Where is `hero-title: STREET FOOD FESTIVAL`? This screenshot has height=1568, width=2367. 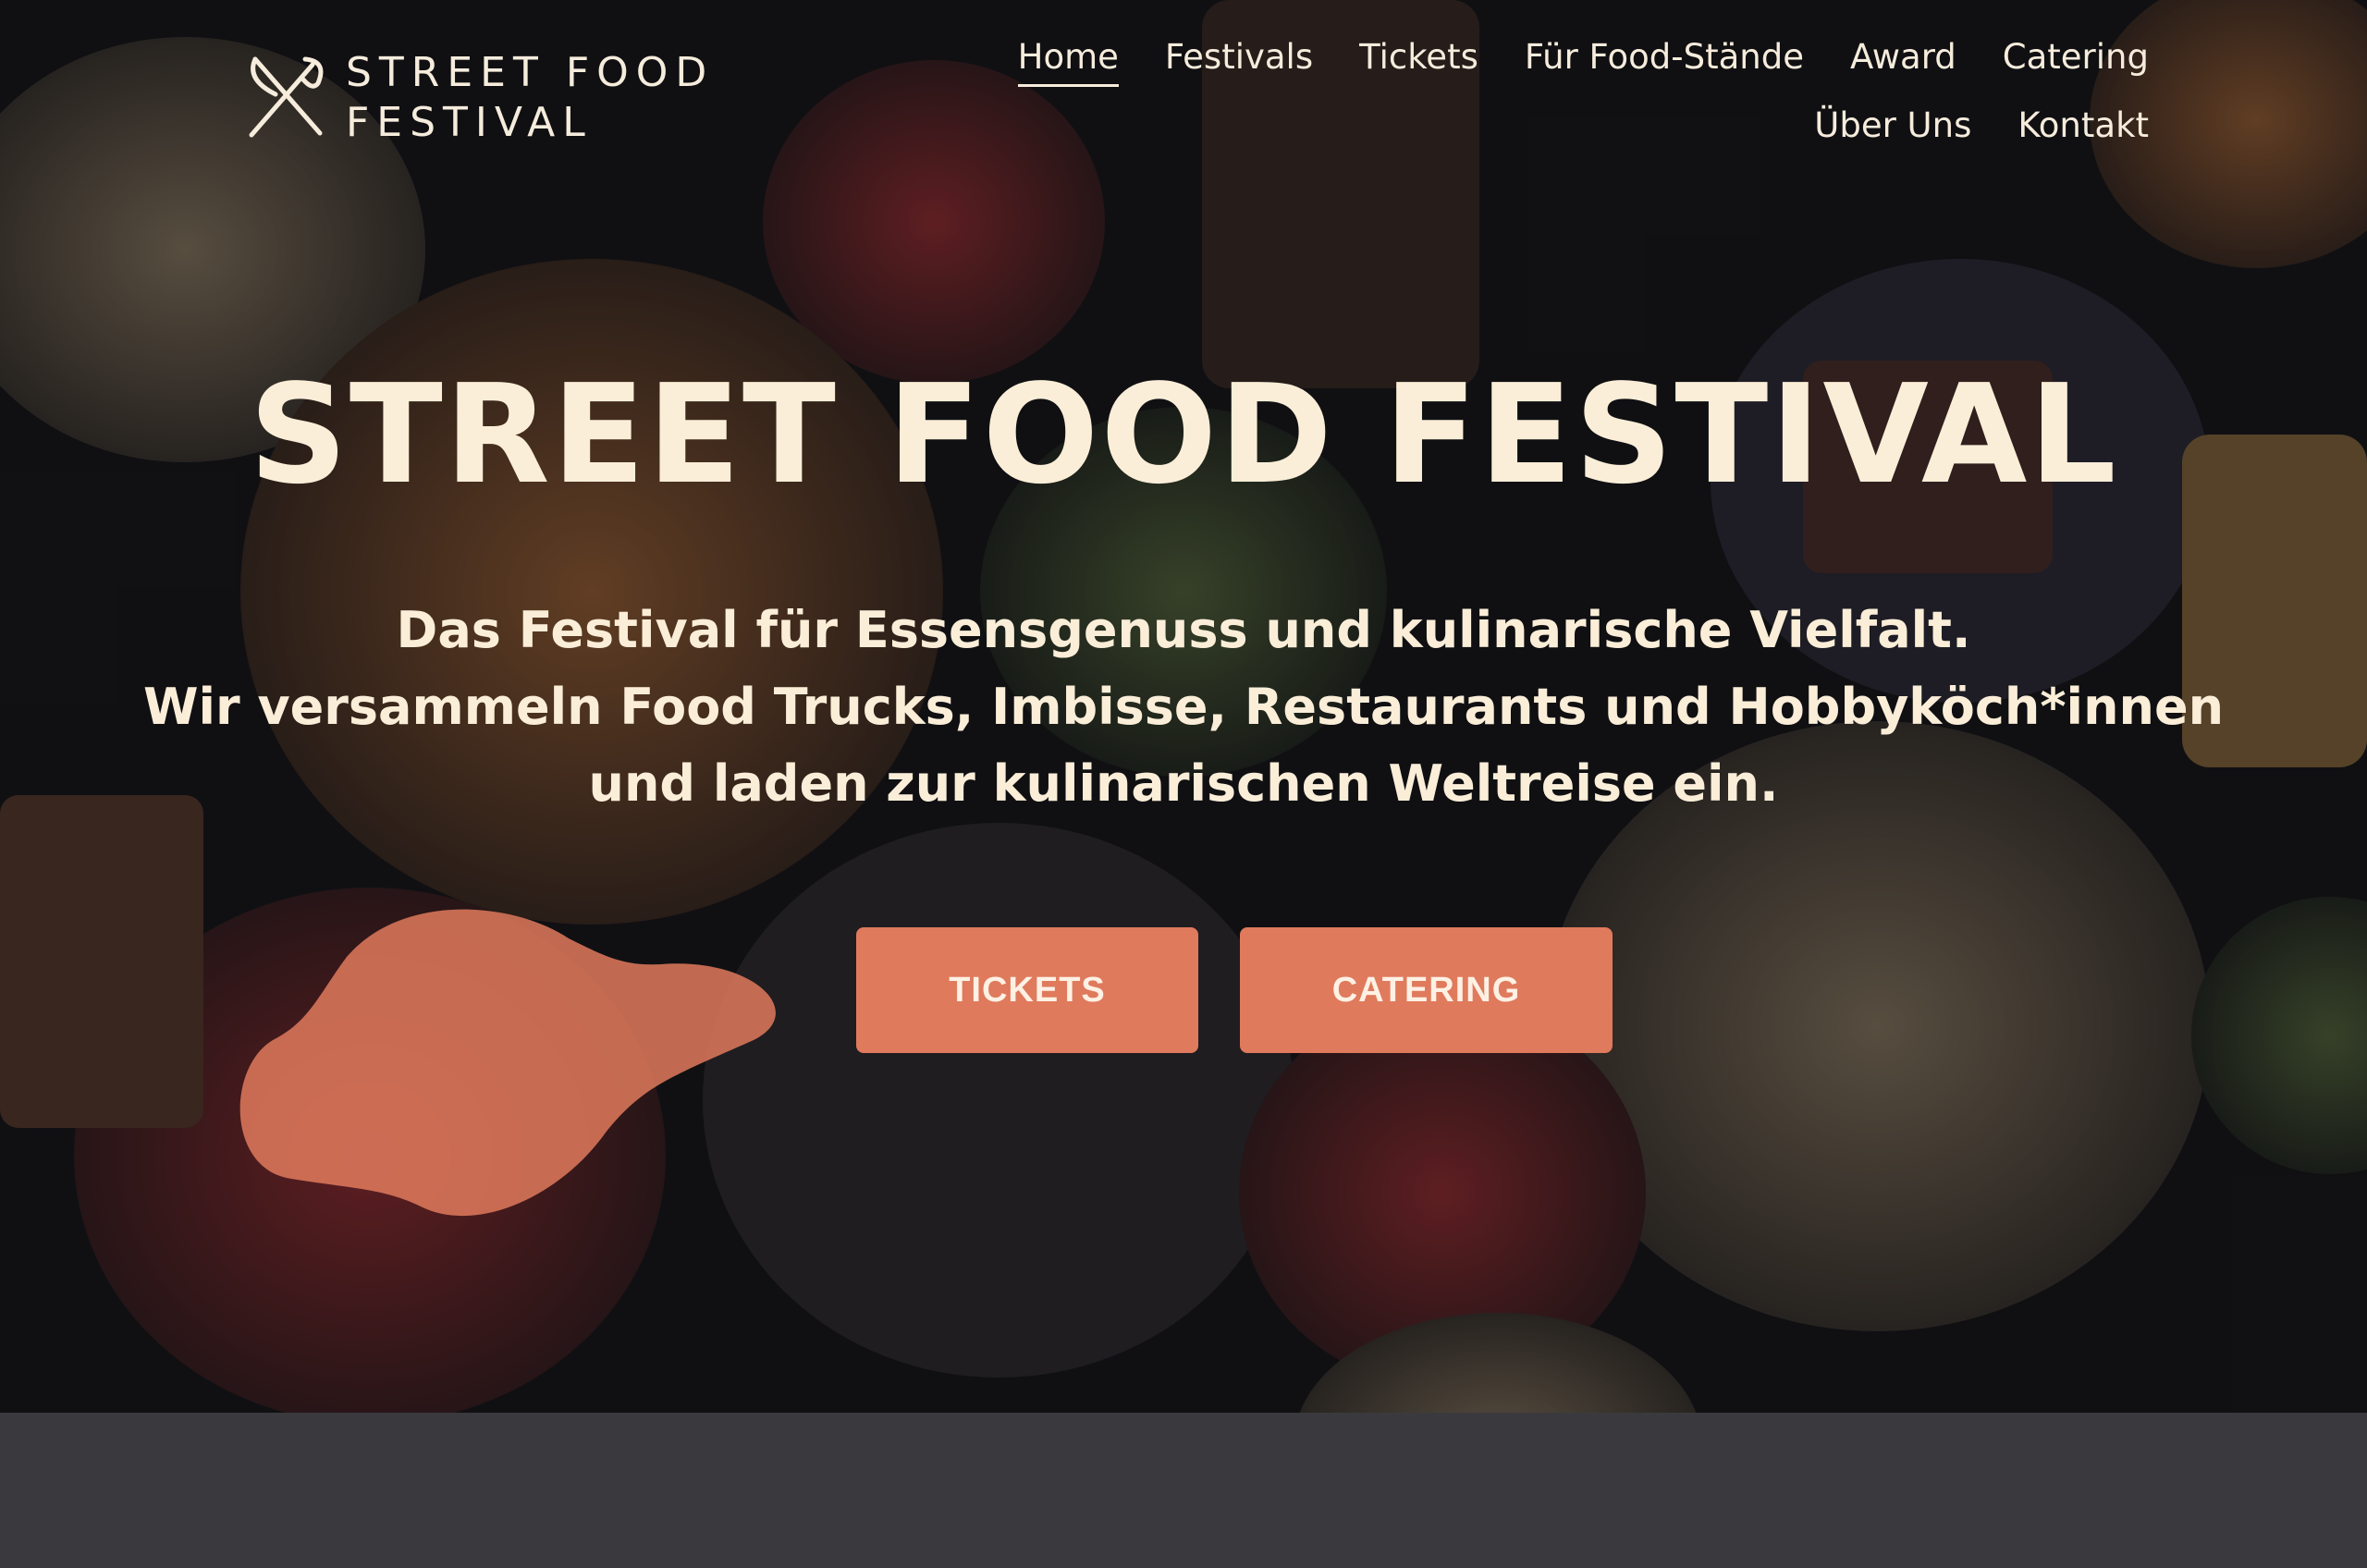
hero-title: STREET FOOD FESTIVAL is located at coordinates (1183, 435).